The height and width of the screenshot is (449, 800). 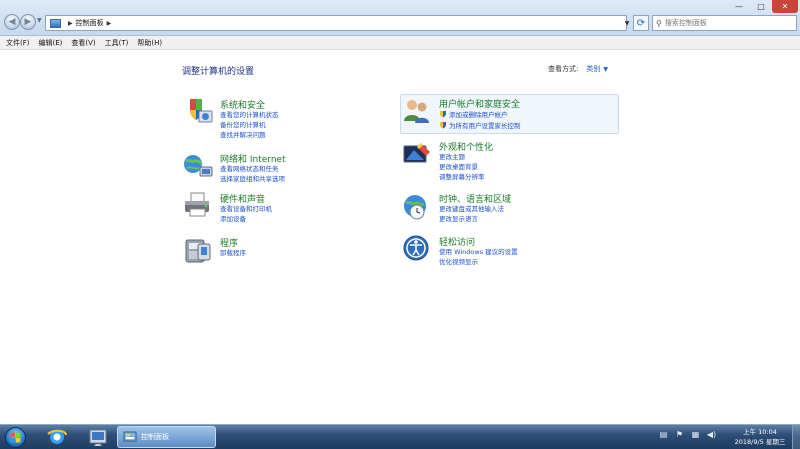 What do you see at coordinates (659, 23) in the screenshot?
I see `search-icon: ⚲` at bounding box center [659, 23].